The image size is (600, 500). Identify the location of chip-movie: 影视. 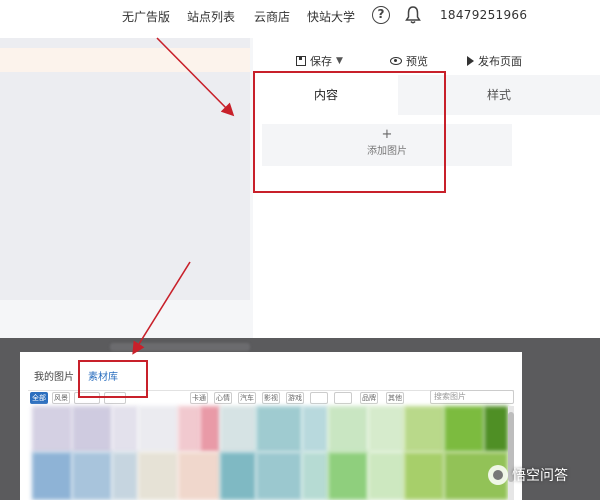
(271, 398).